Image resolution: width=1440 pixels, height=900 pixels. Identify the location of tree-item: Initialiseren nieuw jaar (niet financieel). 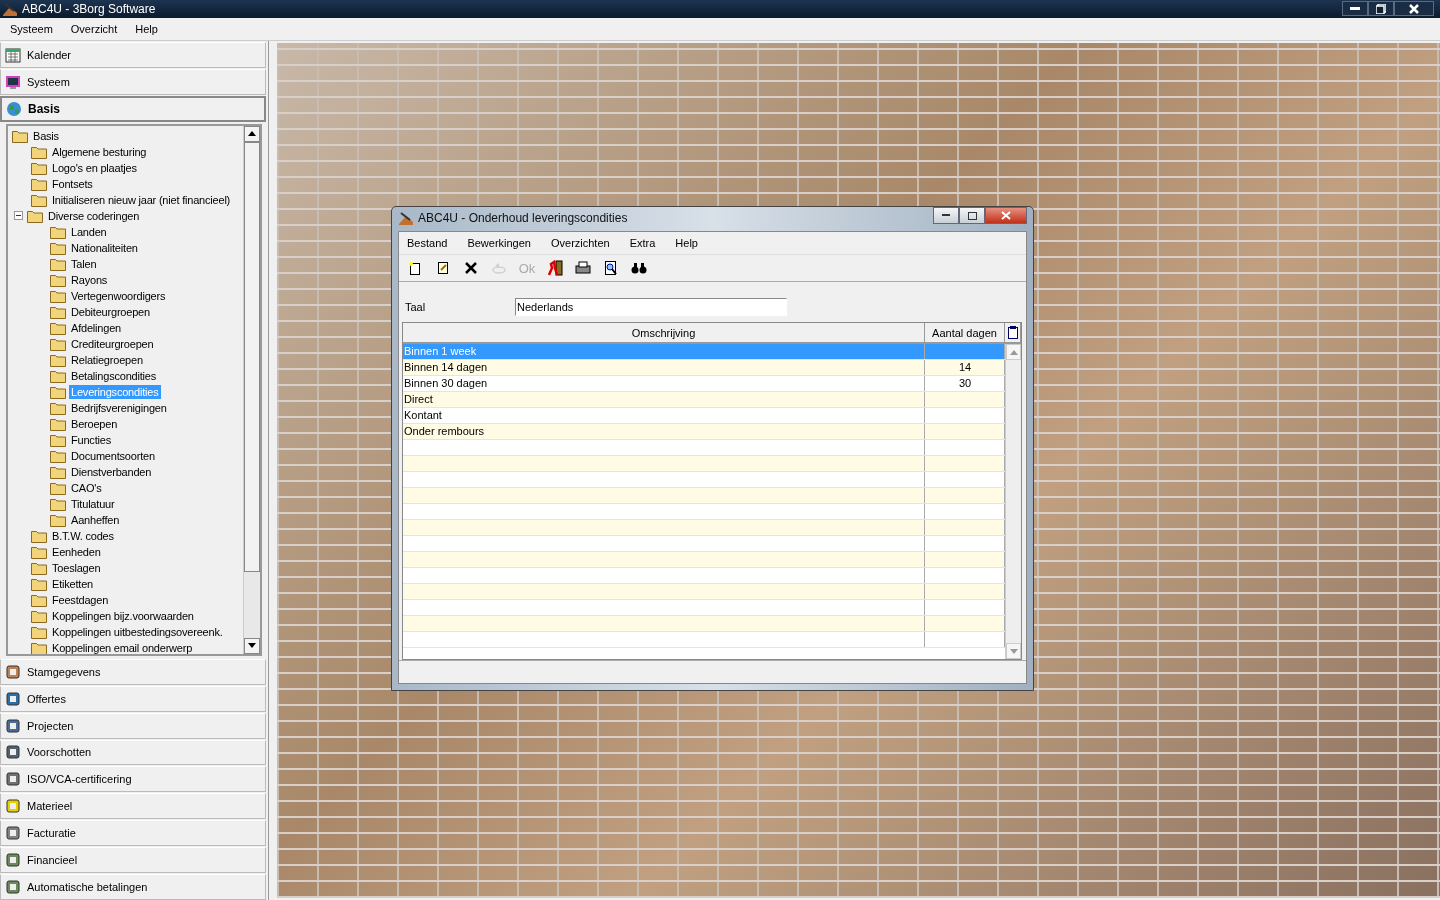
(141, 199).